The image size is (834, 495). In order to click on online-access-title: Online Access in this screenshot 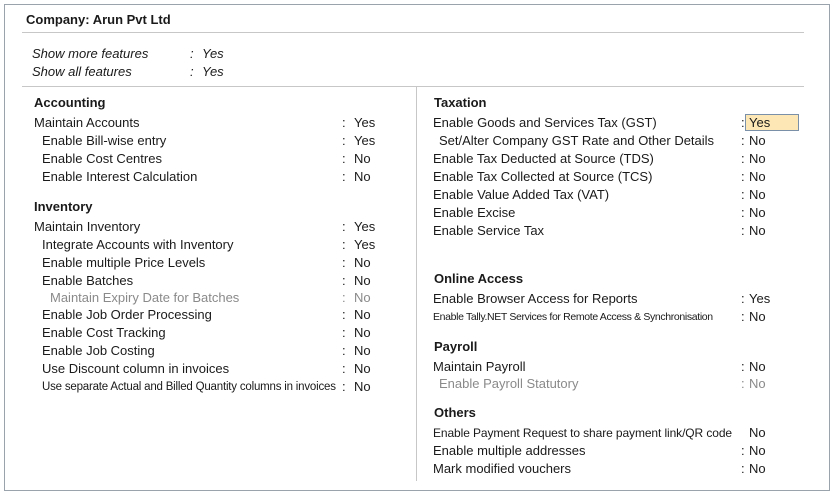, I will do `click(479, 278)`.